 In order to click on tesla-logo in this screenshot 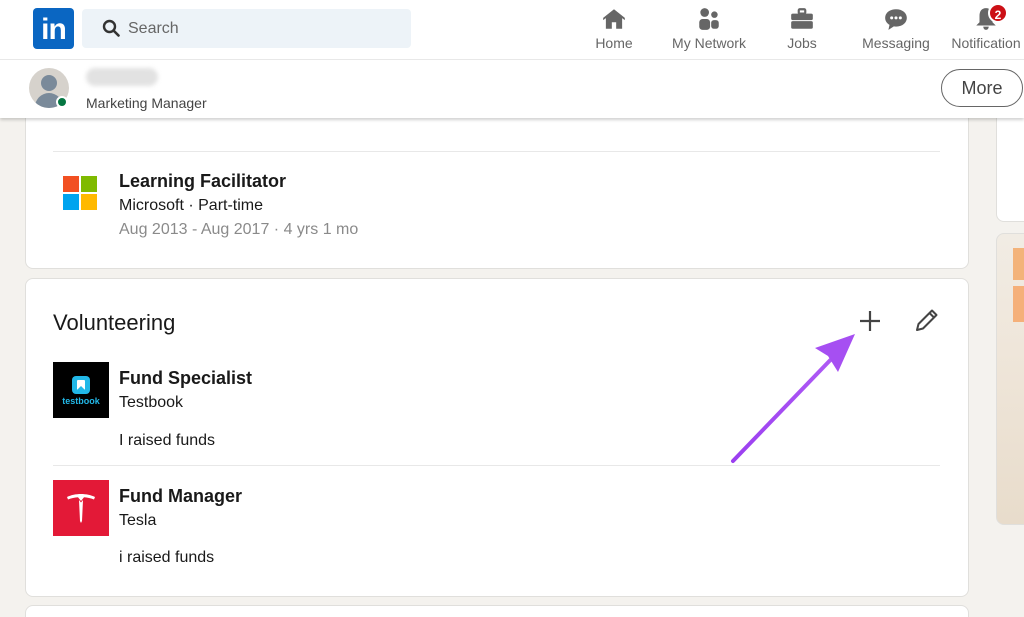, I will do `click(81, 508)`.